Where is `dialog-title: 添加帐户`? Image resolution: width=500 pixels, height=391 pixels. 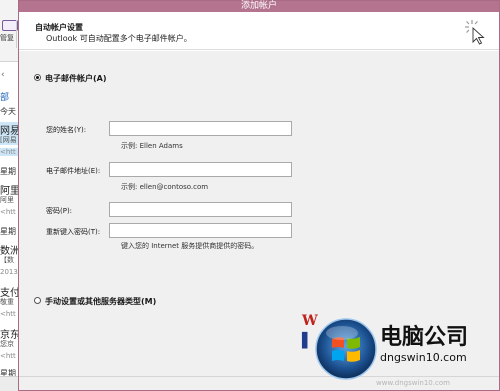
dialog-title: 添加帐户 is located at coordinates (259, 6).